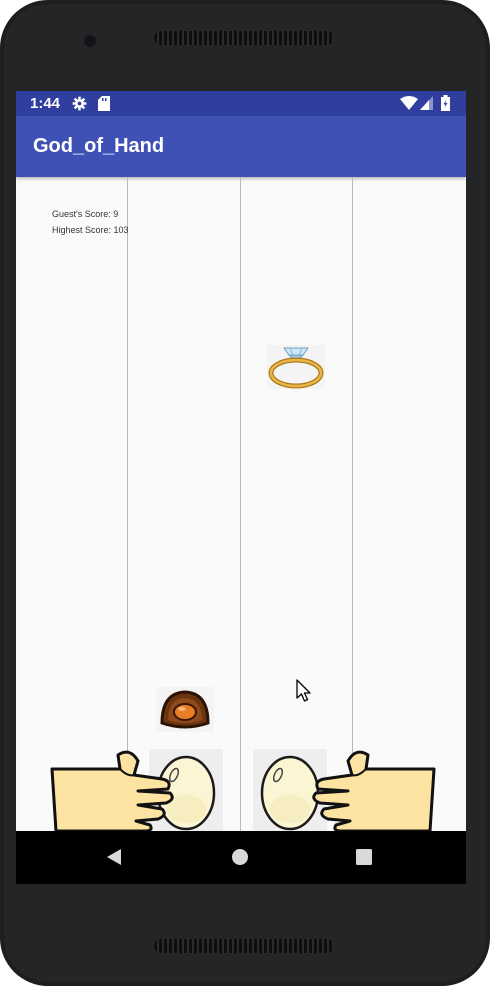 The width and height of the screenshot is (490, 986). I want to click on signal-icon, so click(426, 103).